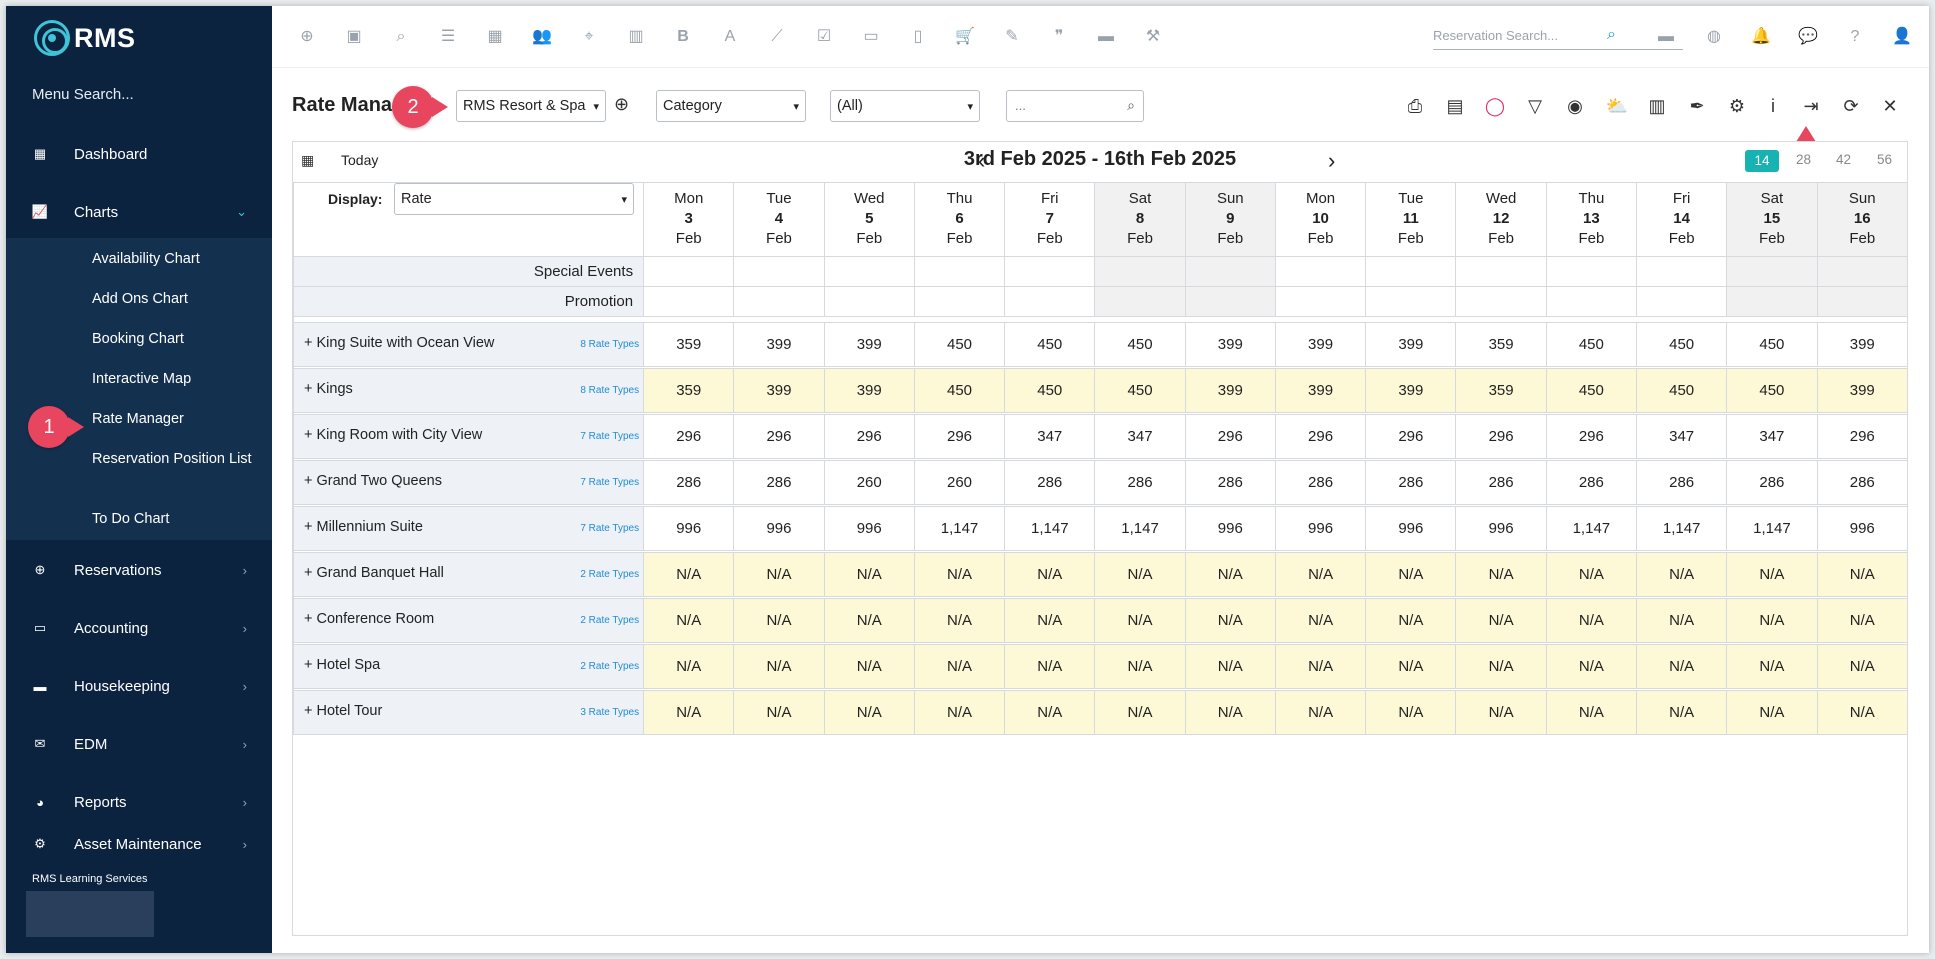  I want to click on chevron-left-icon: ‹, so click(981, 161).